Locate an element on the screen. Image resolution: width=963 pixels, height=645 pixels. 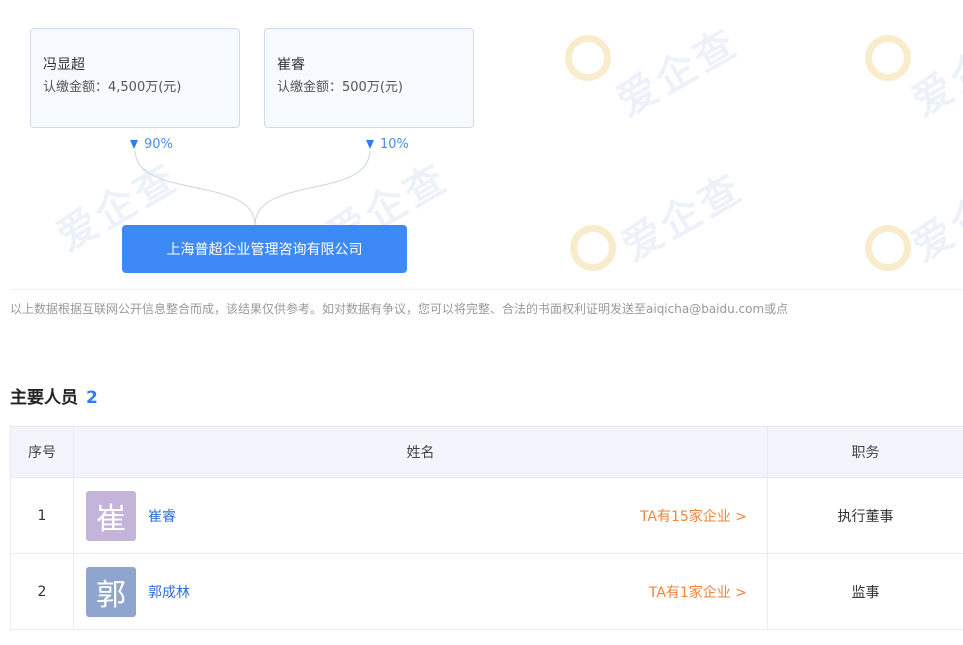
table-row: 1 崔 崔睿 TA有15家企业 > 执行董事 is located at coordinates (486, 515).